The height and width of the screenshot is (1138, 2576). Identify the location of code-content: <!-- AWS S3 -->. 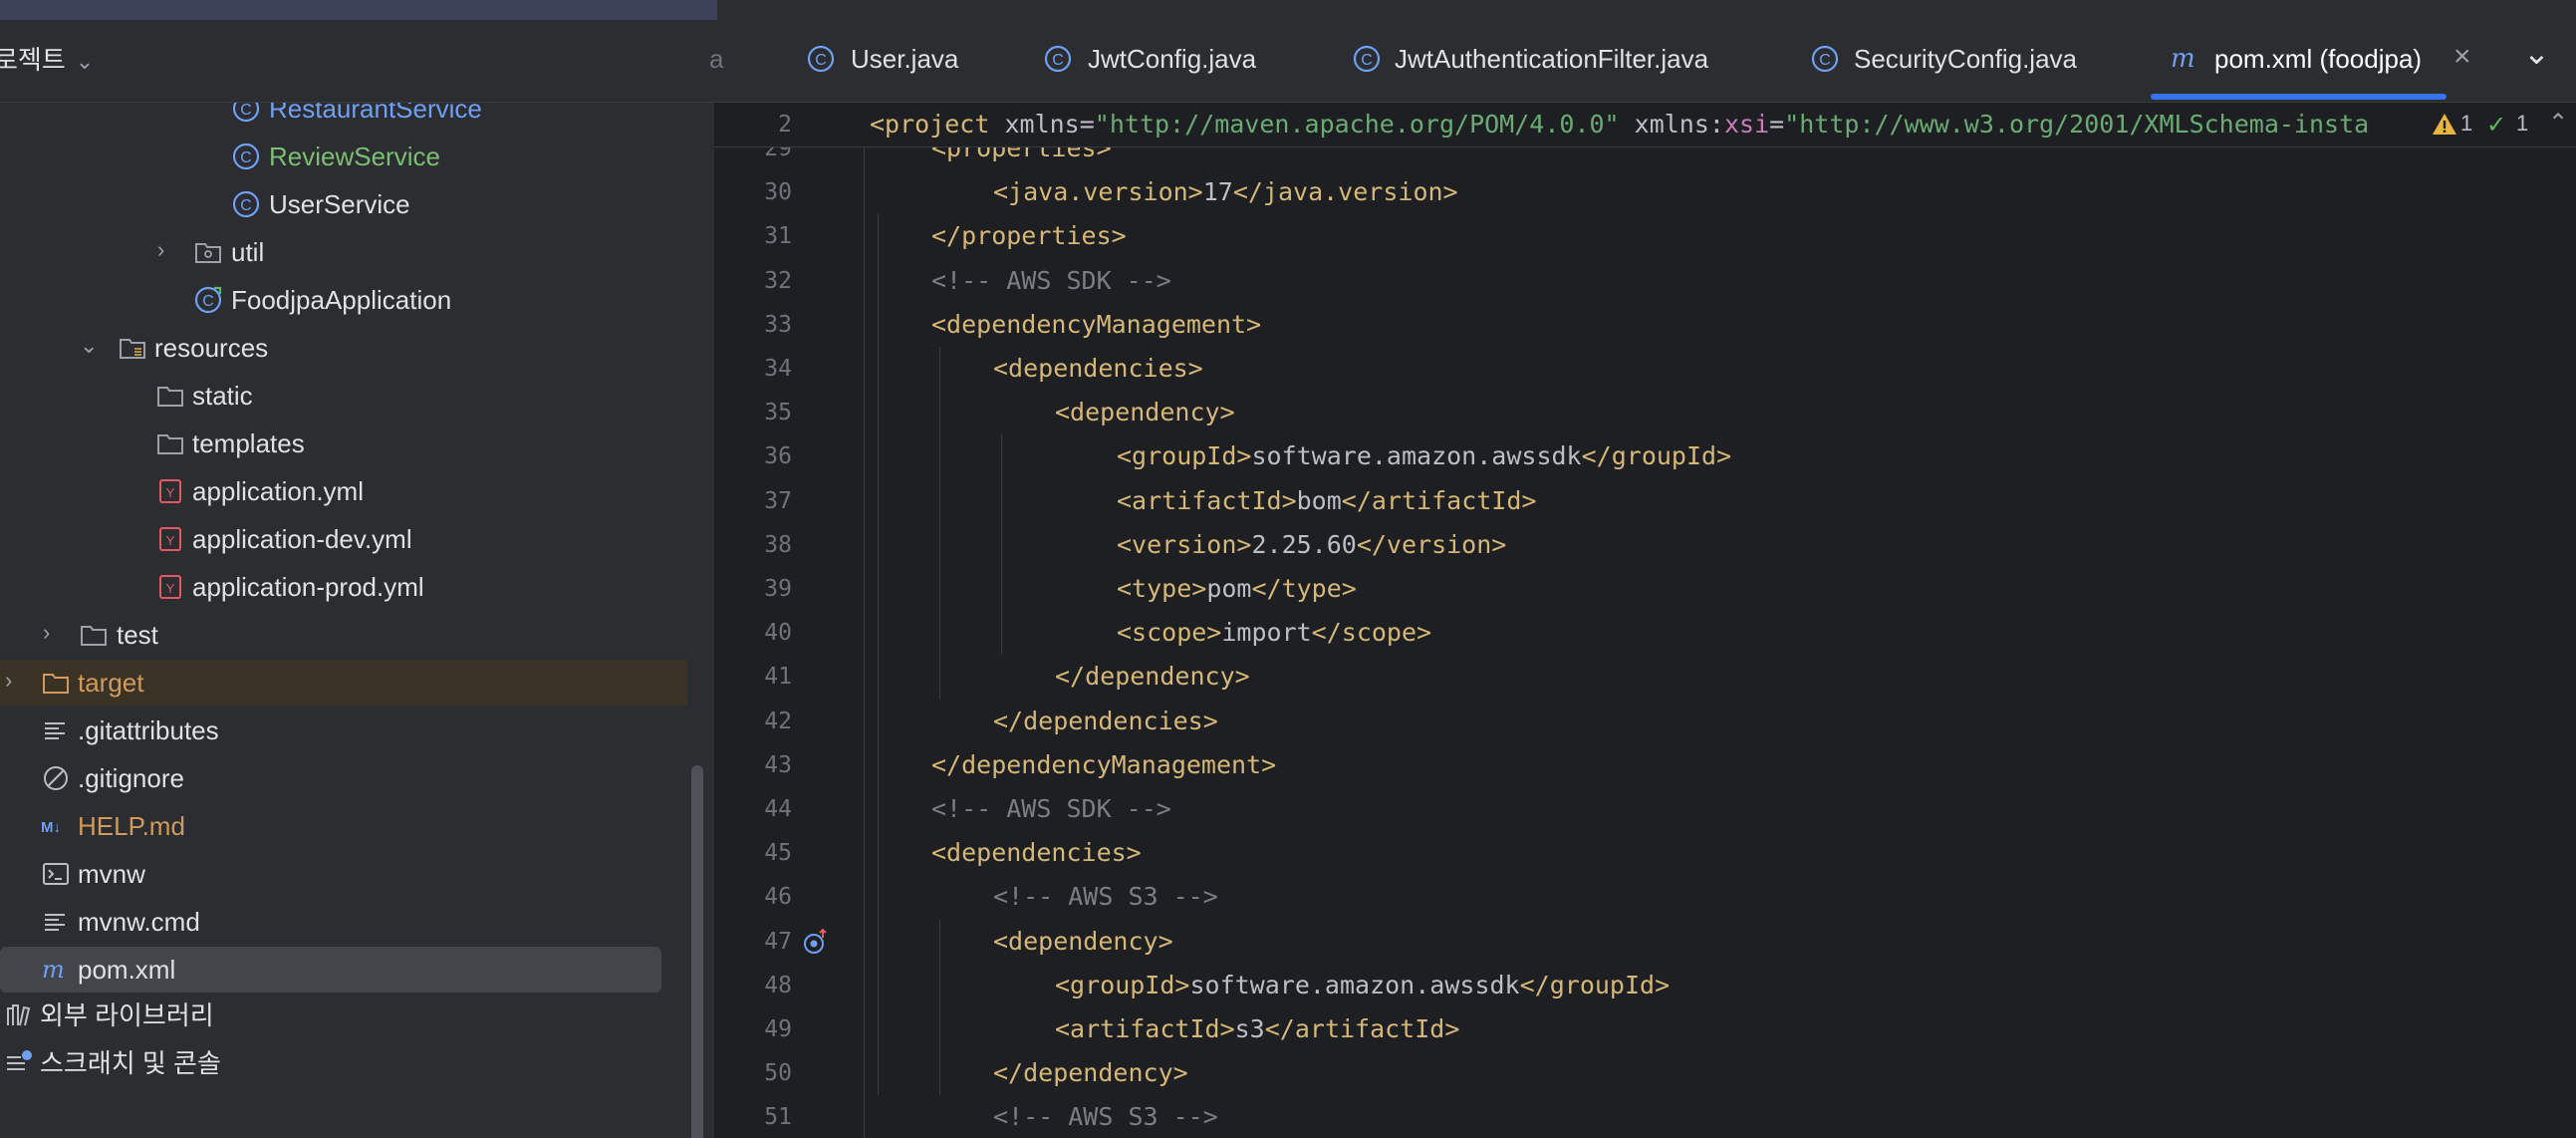
(1105, 897).